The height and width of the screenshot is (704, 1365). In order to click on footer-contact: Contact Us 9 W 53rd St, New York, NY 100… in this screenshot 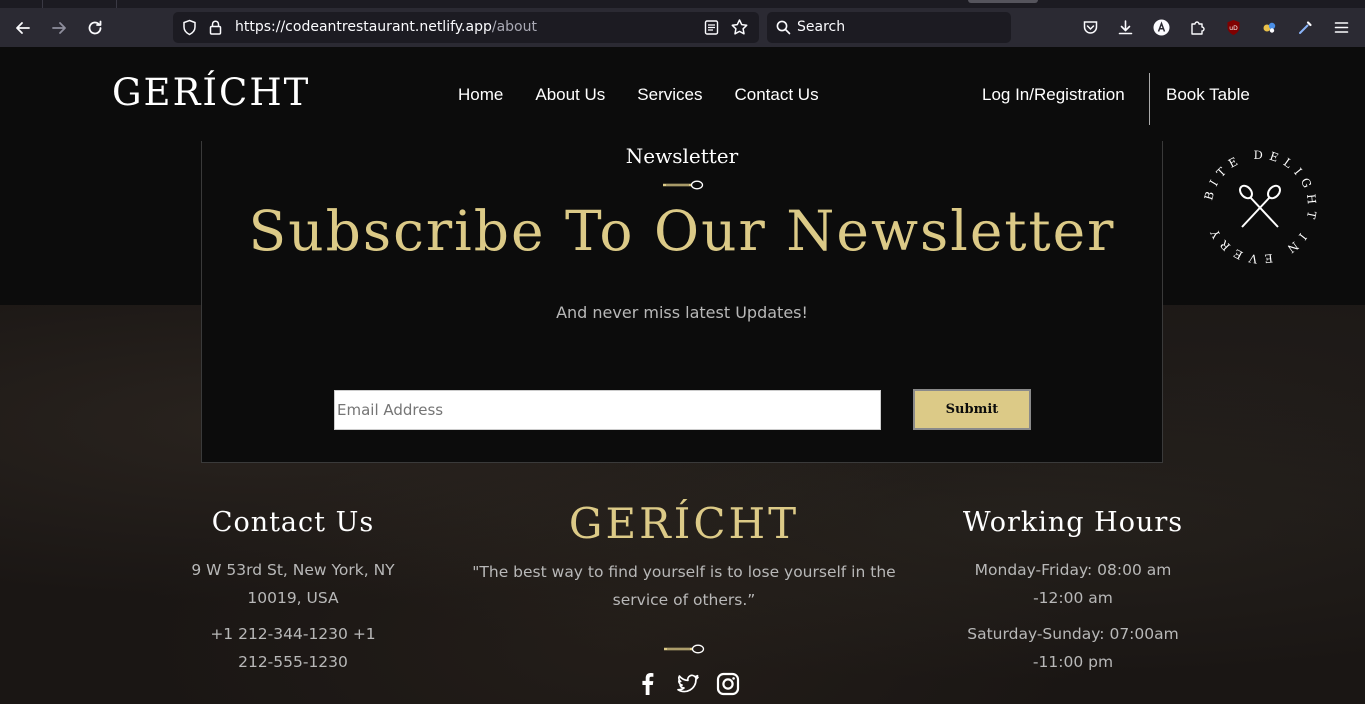, I will do `click(293, 591)`.